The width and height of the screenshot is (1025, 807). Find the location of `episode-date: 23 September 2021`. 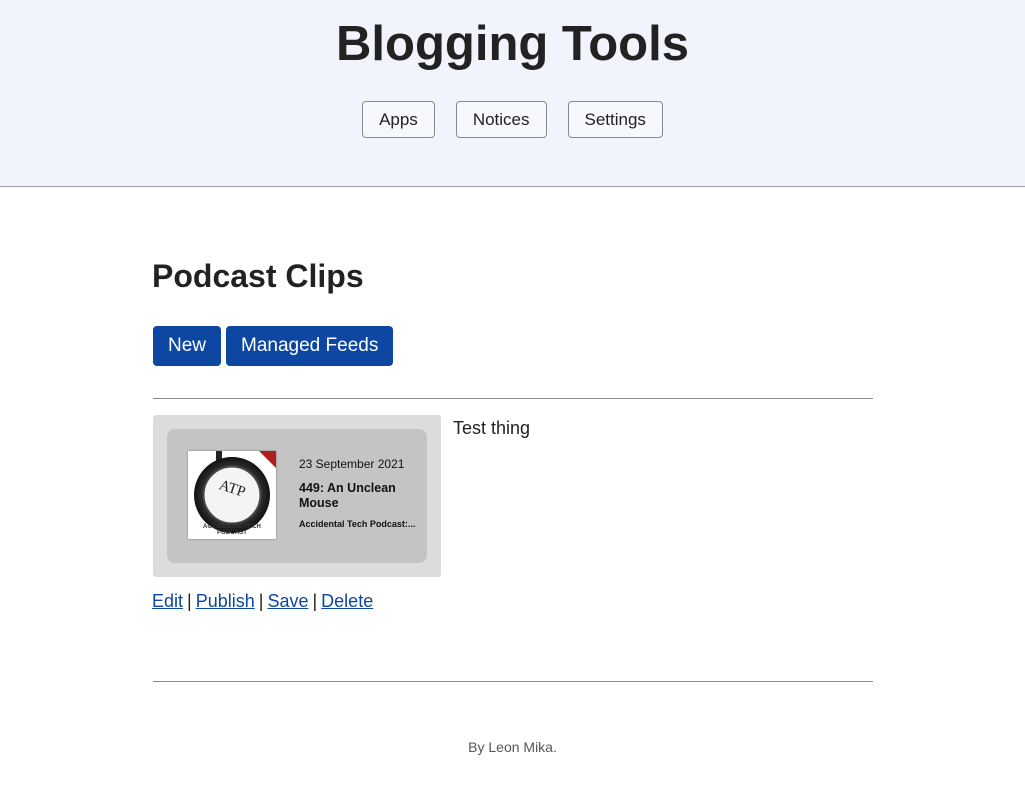

episode-date: 23 September 2021 is located at coordinates (352, 464).